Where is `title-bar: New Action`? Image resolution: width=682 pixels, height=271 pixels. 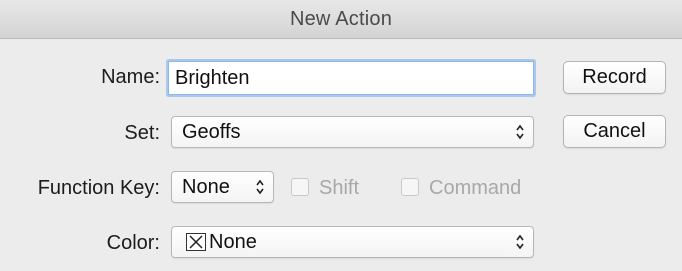
title-bar: New Action is located at coordinates (341, 19).